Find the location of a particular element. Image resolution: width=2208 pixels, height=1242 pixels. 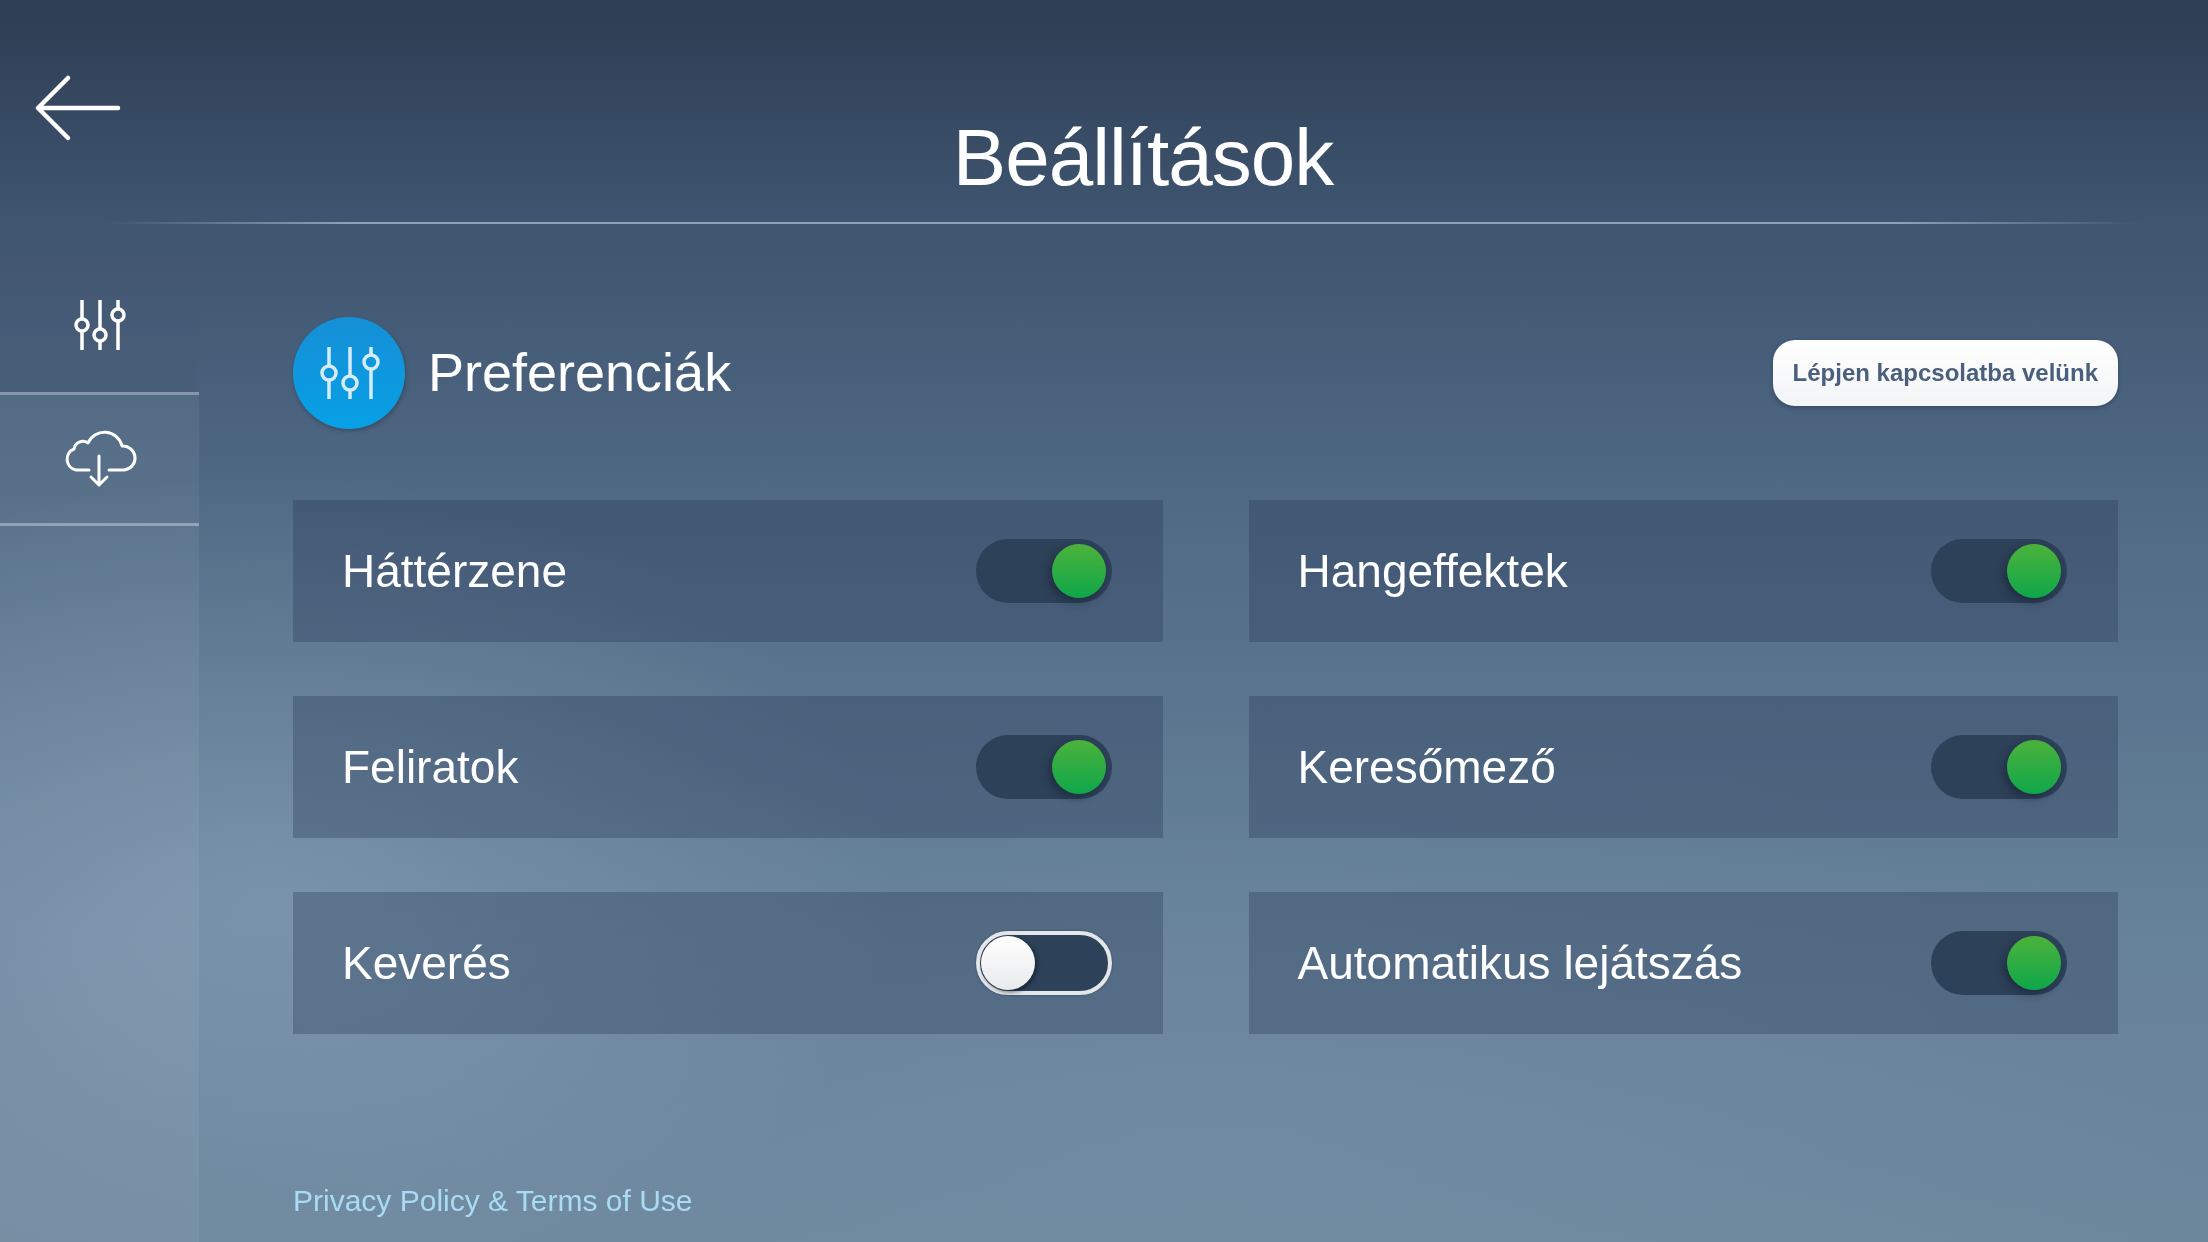

toggle-switch is located at coordinates (1043, 963).